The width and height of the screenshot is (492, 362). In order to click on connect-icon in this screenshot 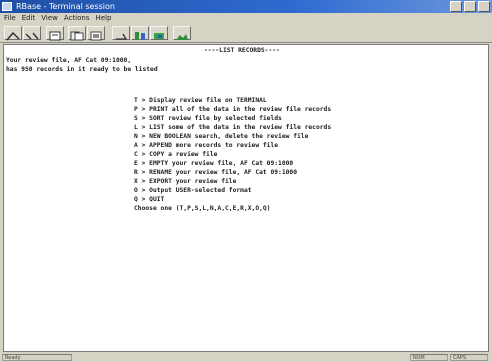, I will do `click(13, 33)`.